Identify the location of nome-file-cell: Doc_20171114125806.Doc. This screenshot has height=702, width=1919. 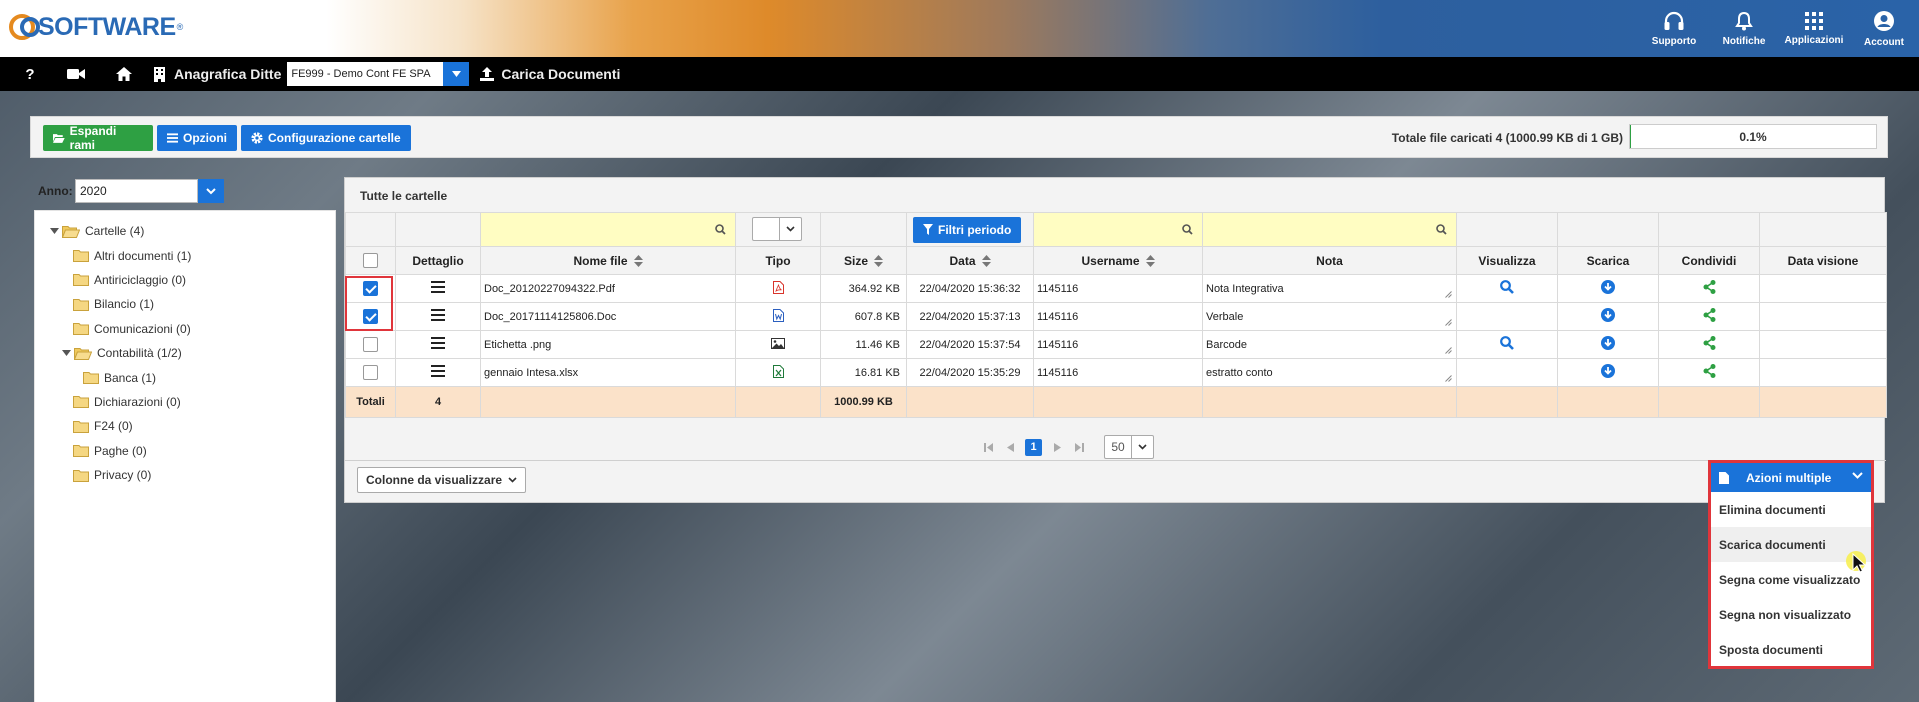
(608, 316).